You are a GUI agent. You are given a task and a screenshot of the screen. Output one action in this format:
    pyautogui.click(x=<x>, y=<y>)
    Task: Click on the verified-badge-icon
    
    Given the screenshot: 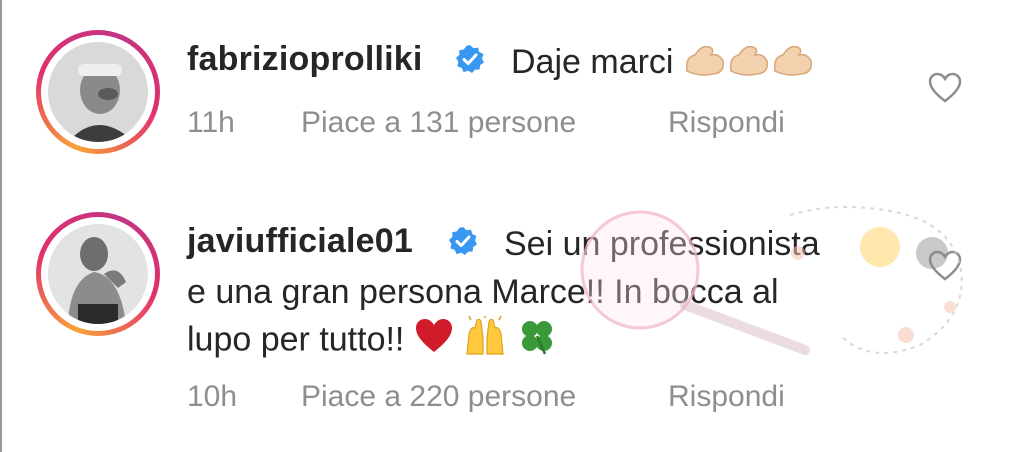 What is the action you would take?
    pyautogui.click(x=463, y=241)
    